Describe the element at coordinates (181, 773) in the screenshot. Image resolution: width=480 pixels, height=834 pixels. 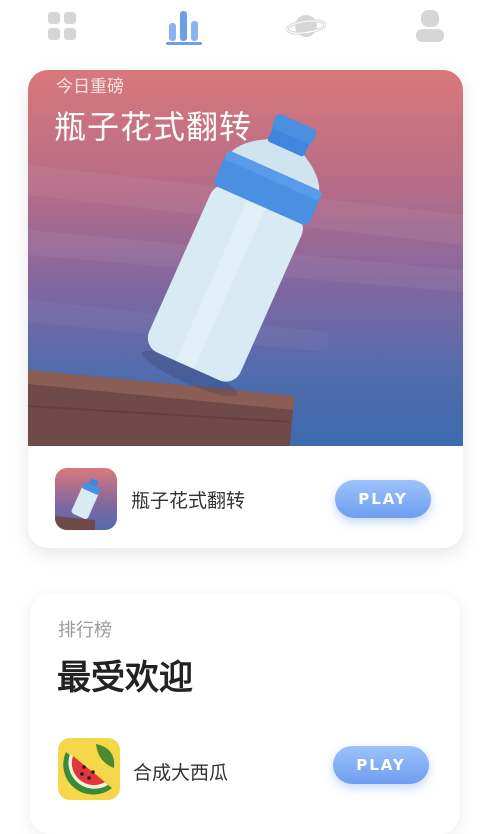
I see `ranking-app-name: 合成大西瓜` at that location.